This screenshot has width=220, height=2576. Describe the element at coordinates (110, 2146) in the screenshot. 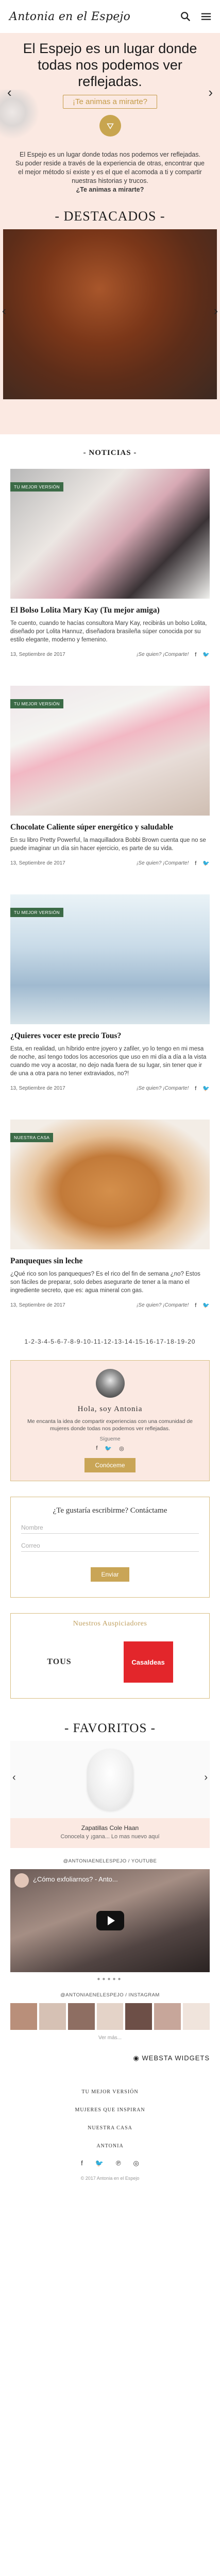

I see `footer-link: ANTONIA` at that location.